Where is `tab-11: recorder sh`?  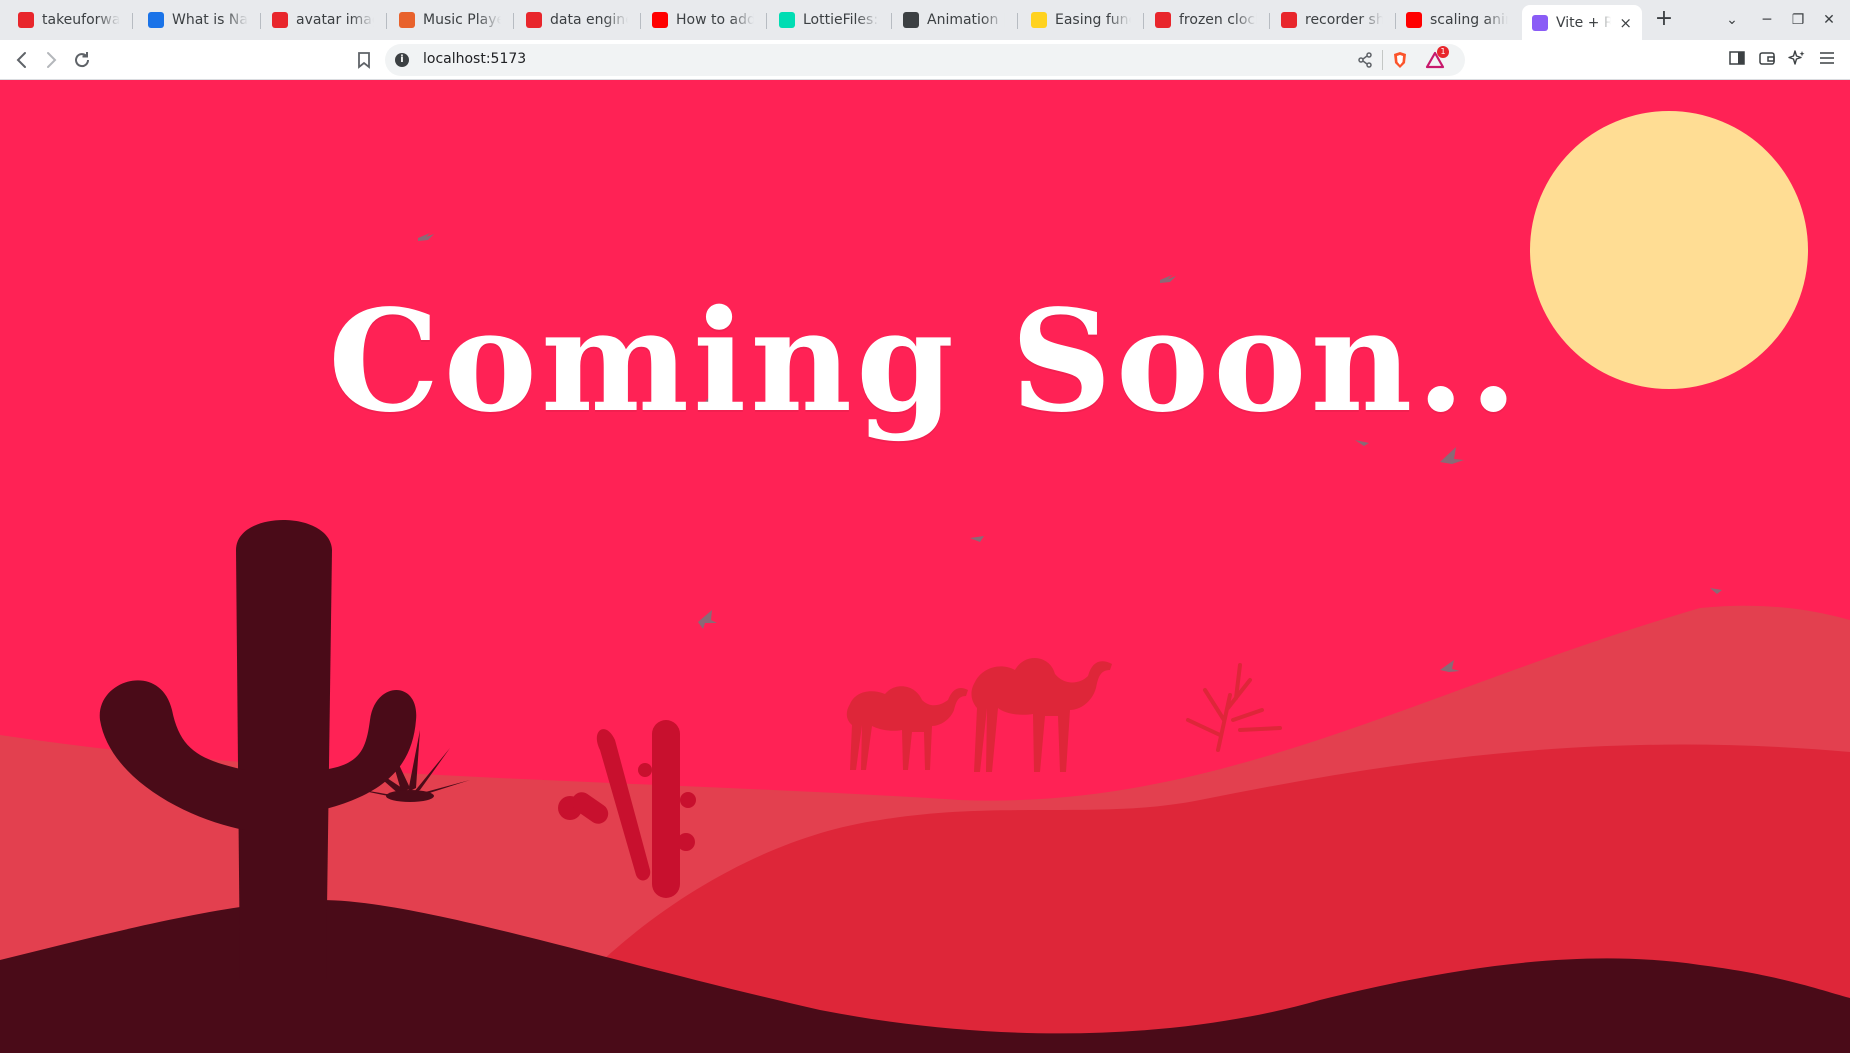
tab-11: recorder sh is located at coordinates (1332, 20).